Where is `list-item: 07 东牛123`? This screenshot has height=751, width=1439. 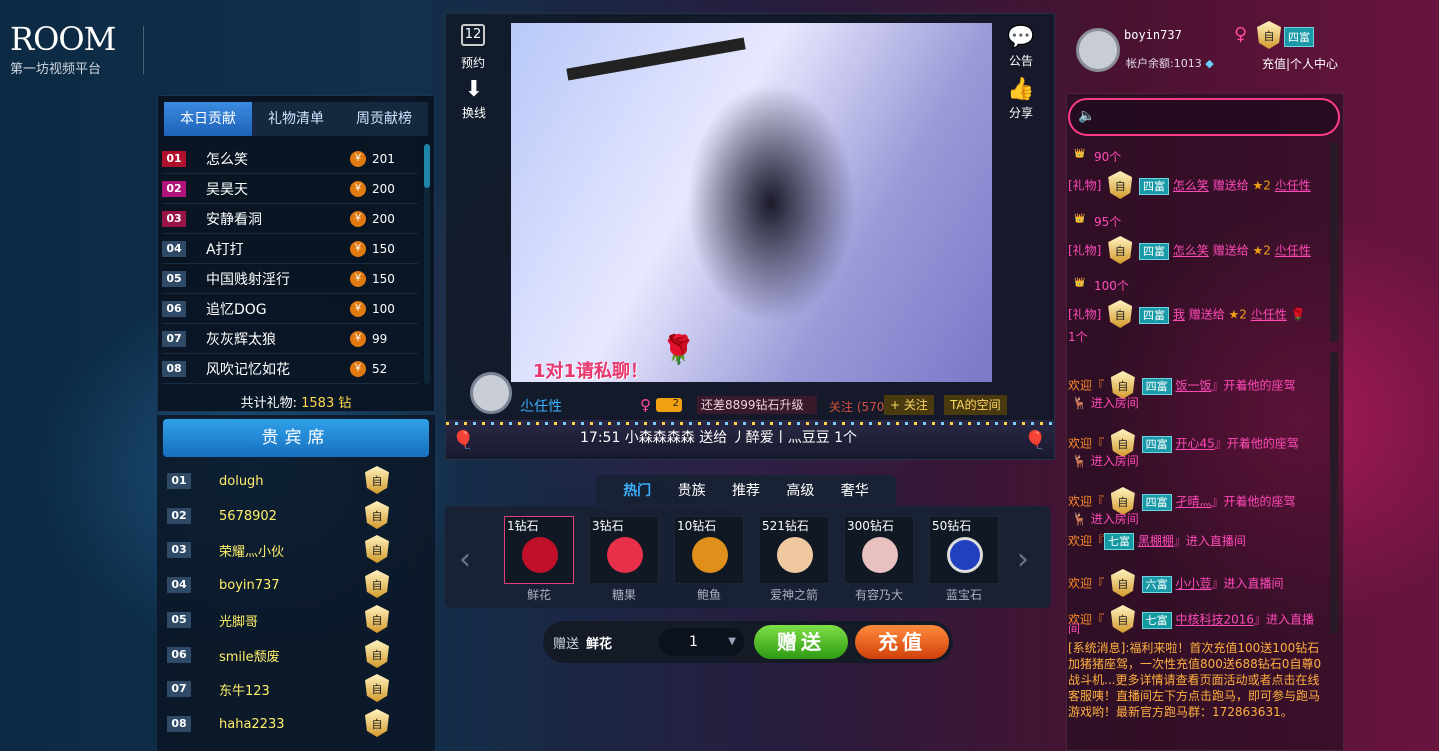
list-item: 07 东牛123 is located at coordinates (279, 689).